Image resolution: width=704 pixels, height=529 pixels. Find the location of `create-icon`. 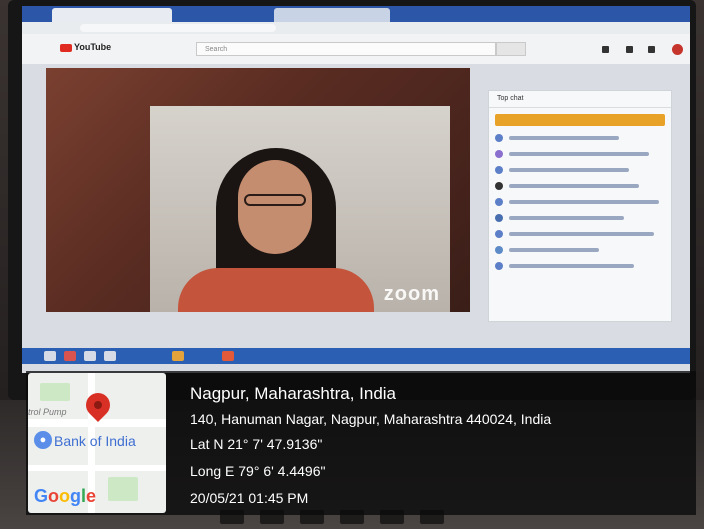

create-icon is located at coordinates (605, 49).